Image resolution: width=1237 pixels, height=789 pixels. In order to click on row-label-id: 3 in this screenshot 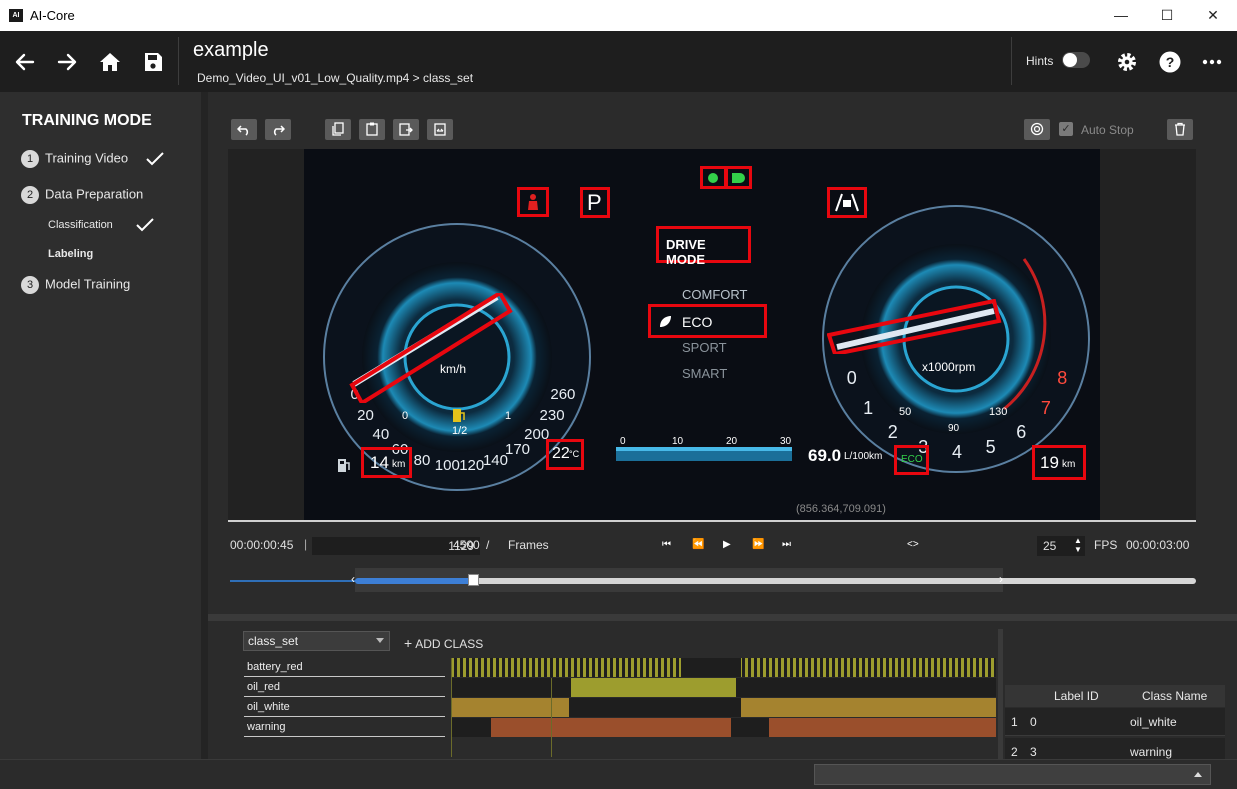, I will do `click(1033, 752)`.